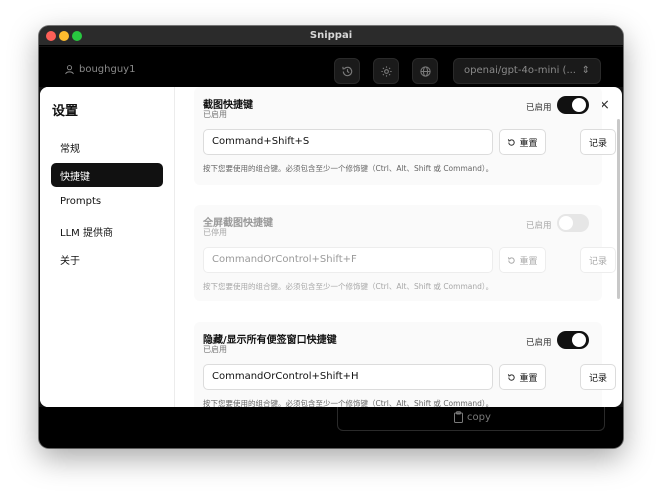 The height and width of the screenshot is (500, 661). Describe the element at coordinates (215, 232) in the screenshot. I see `shortcut-status: 已停用` at that location.